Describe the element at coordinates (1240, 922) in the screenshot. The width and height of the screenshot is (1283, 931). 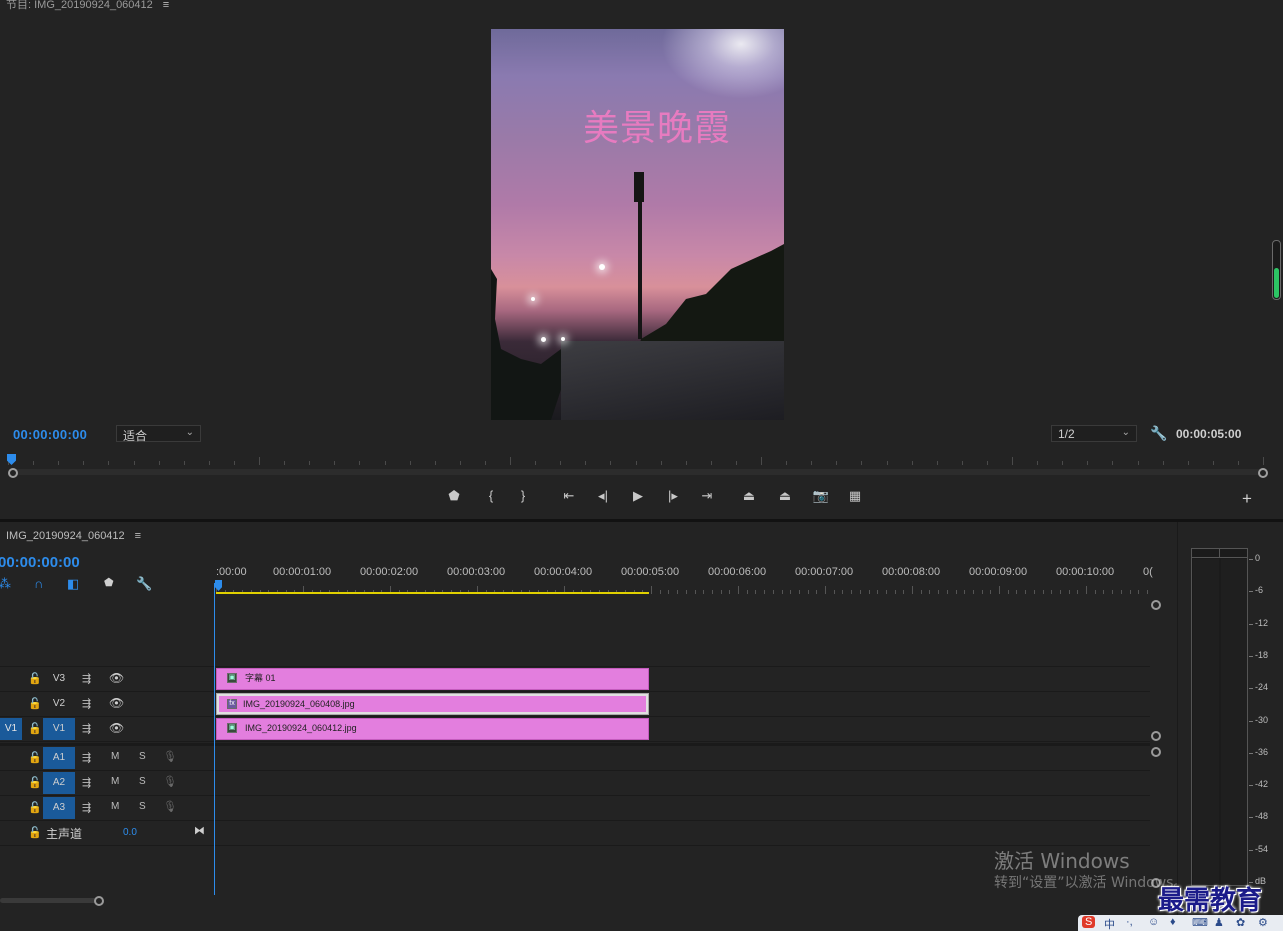
I see `ime-toolbar-icon: ✿` at that location.